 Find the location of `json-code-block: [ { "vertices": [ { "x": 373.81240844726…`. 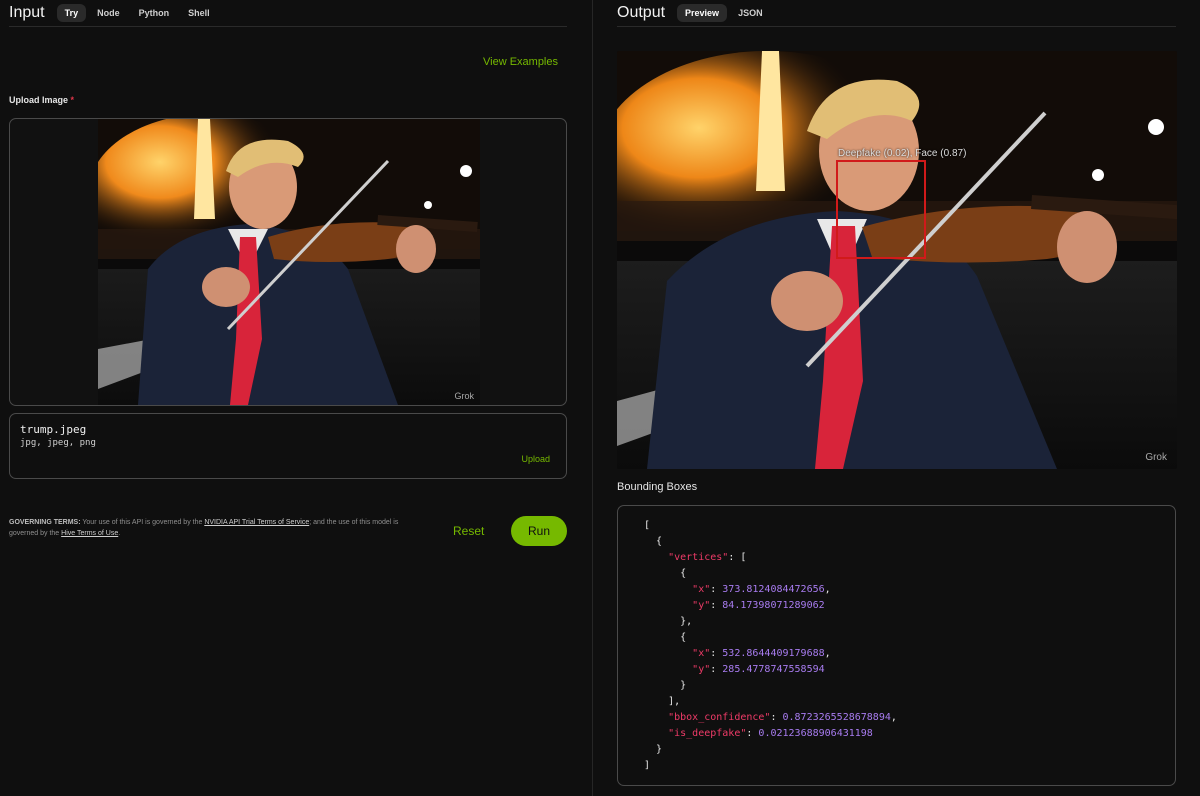

json-code-block: [ { "vertices": [ { "x": 373.81240844726… is located at coordinates (770, 646).